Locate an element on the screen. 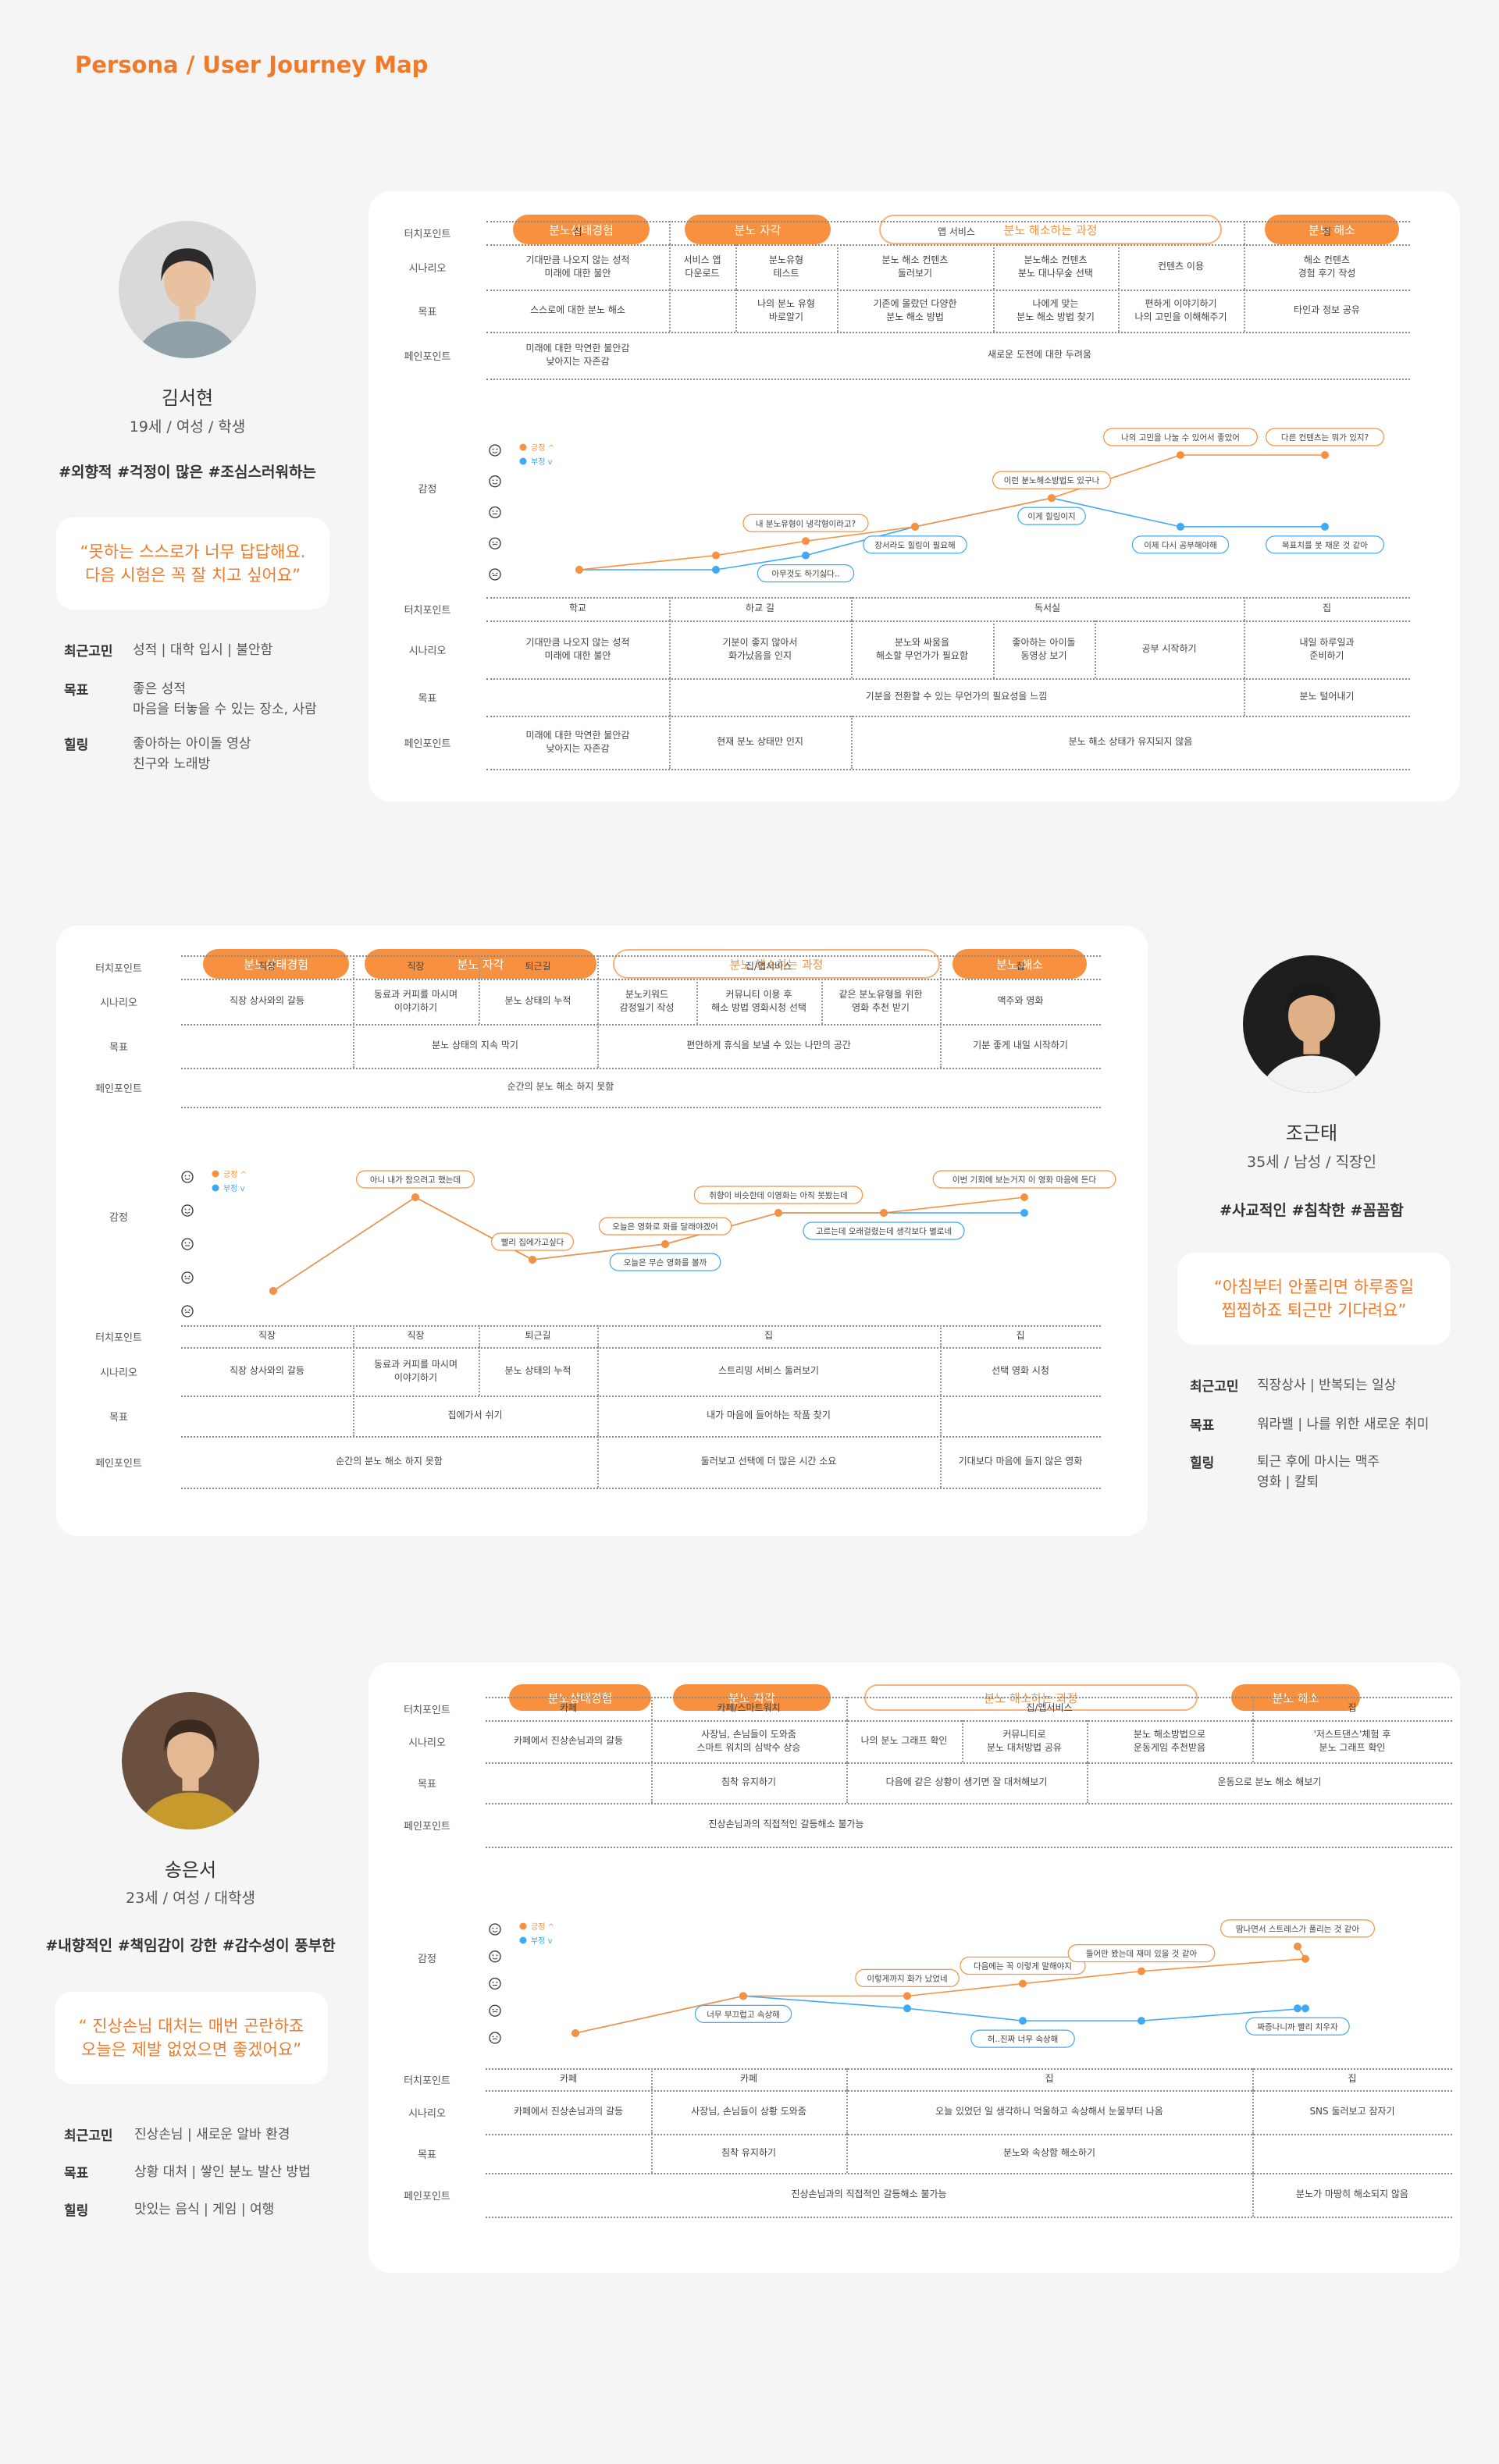 The height and width of the screenshot is (2464, 1499). emotion-bubble-text: 오늘은 무슨 영화를 볼까 is located at coordinates (665, 1263).